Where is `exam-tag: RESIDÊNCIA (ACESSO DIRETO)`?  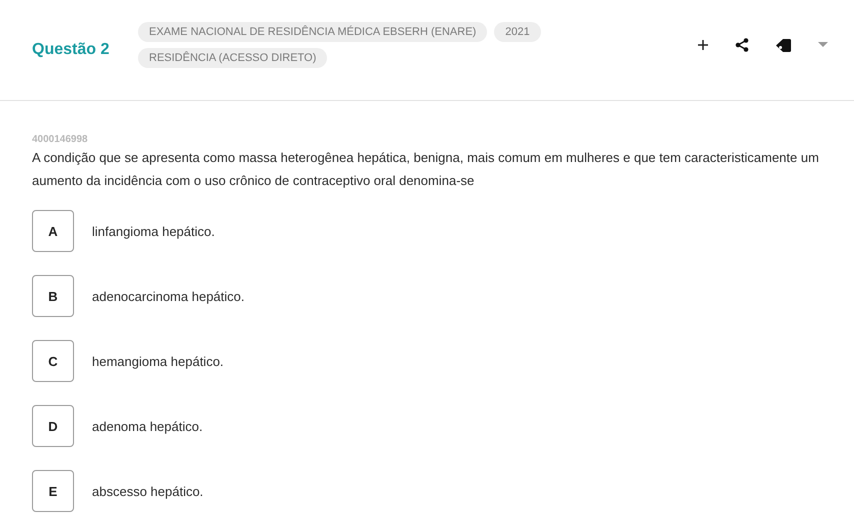
exam-tag: RESIDÊNCIA (ACESSO DIRETO) is located at coordinates (233, 58).